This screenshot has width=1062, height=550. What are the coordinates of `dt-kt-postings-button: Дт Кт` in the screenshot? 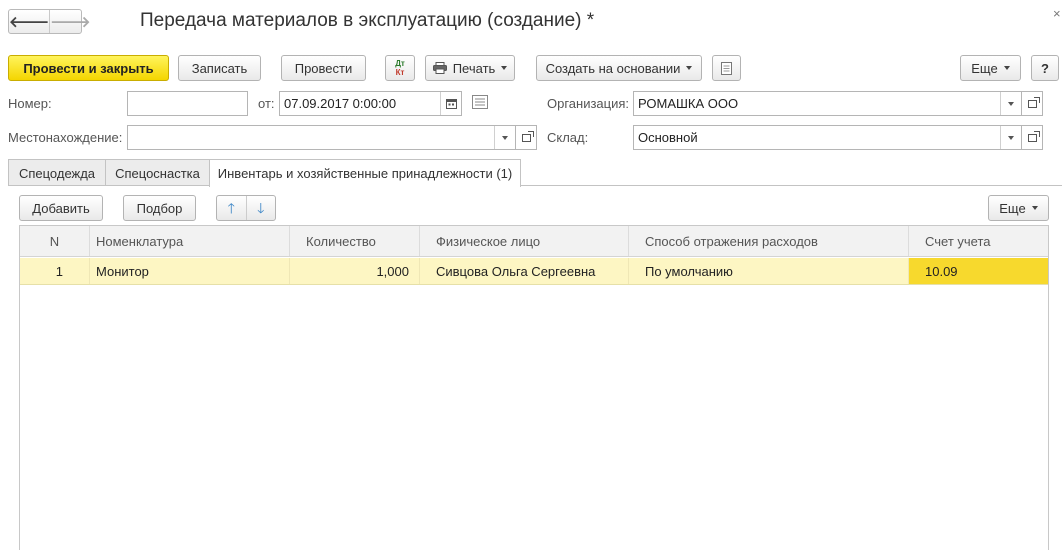 It's located at (400, 68).